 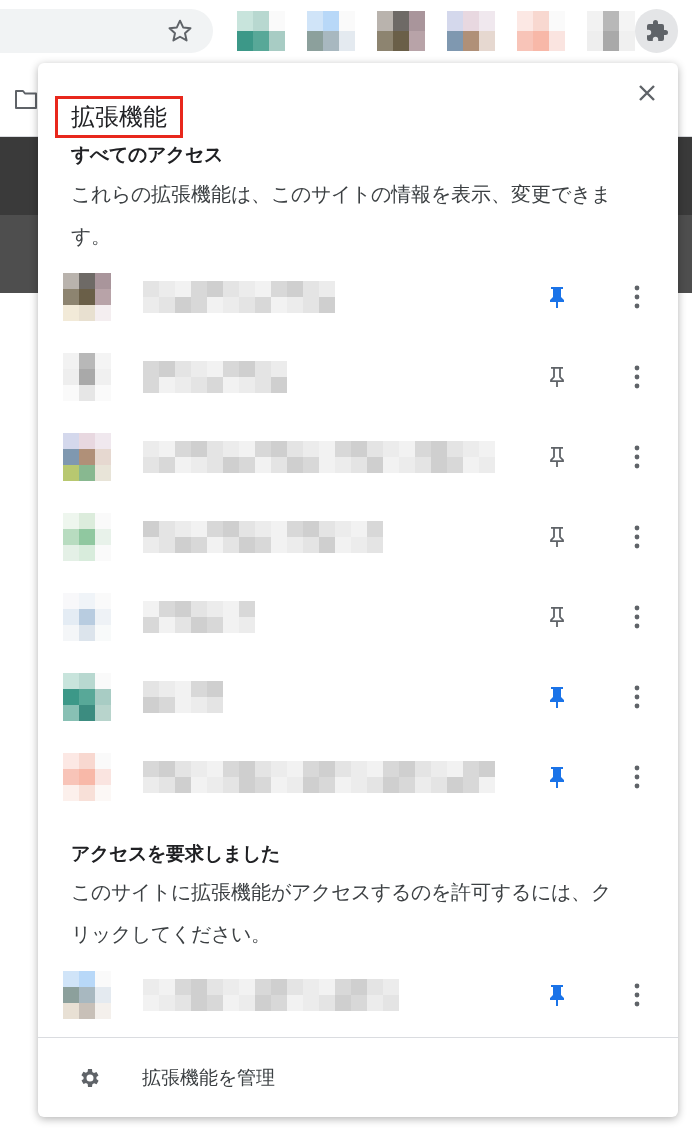 I want to click on section-heading: すべてのアクセス, so click(x=147, y=154).